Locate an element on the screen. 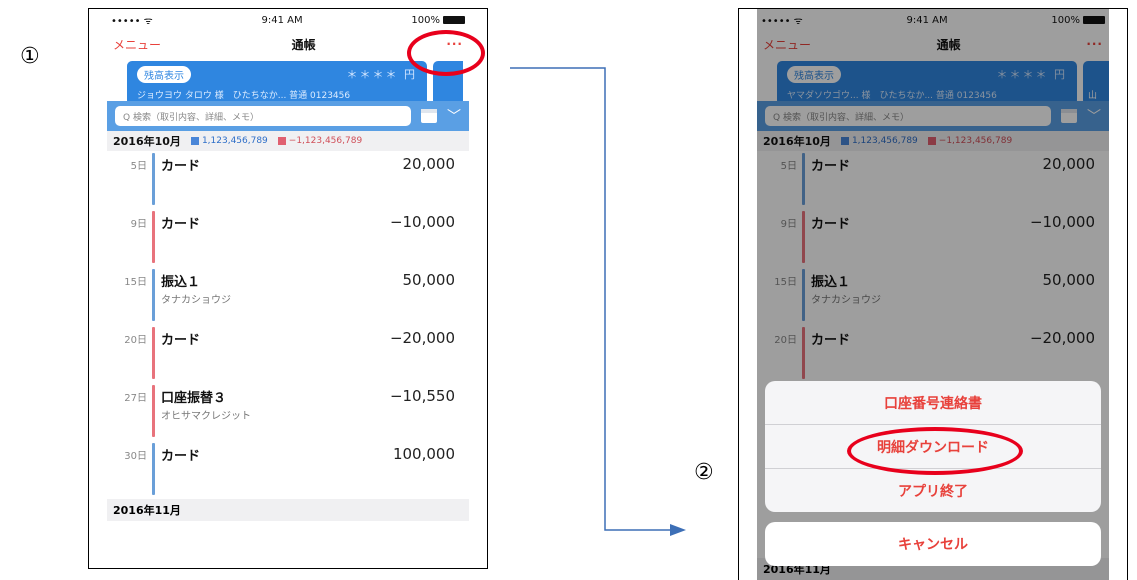 The width and height of the screenshot is (1137, 580). step-connector-arrow is located at coordinates (598, 301).